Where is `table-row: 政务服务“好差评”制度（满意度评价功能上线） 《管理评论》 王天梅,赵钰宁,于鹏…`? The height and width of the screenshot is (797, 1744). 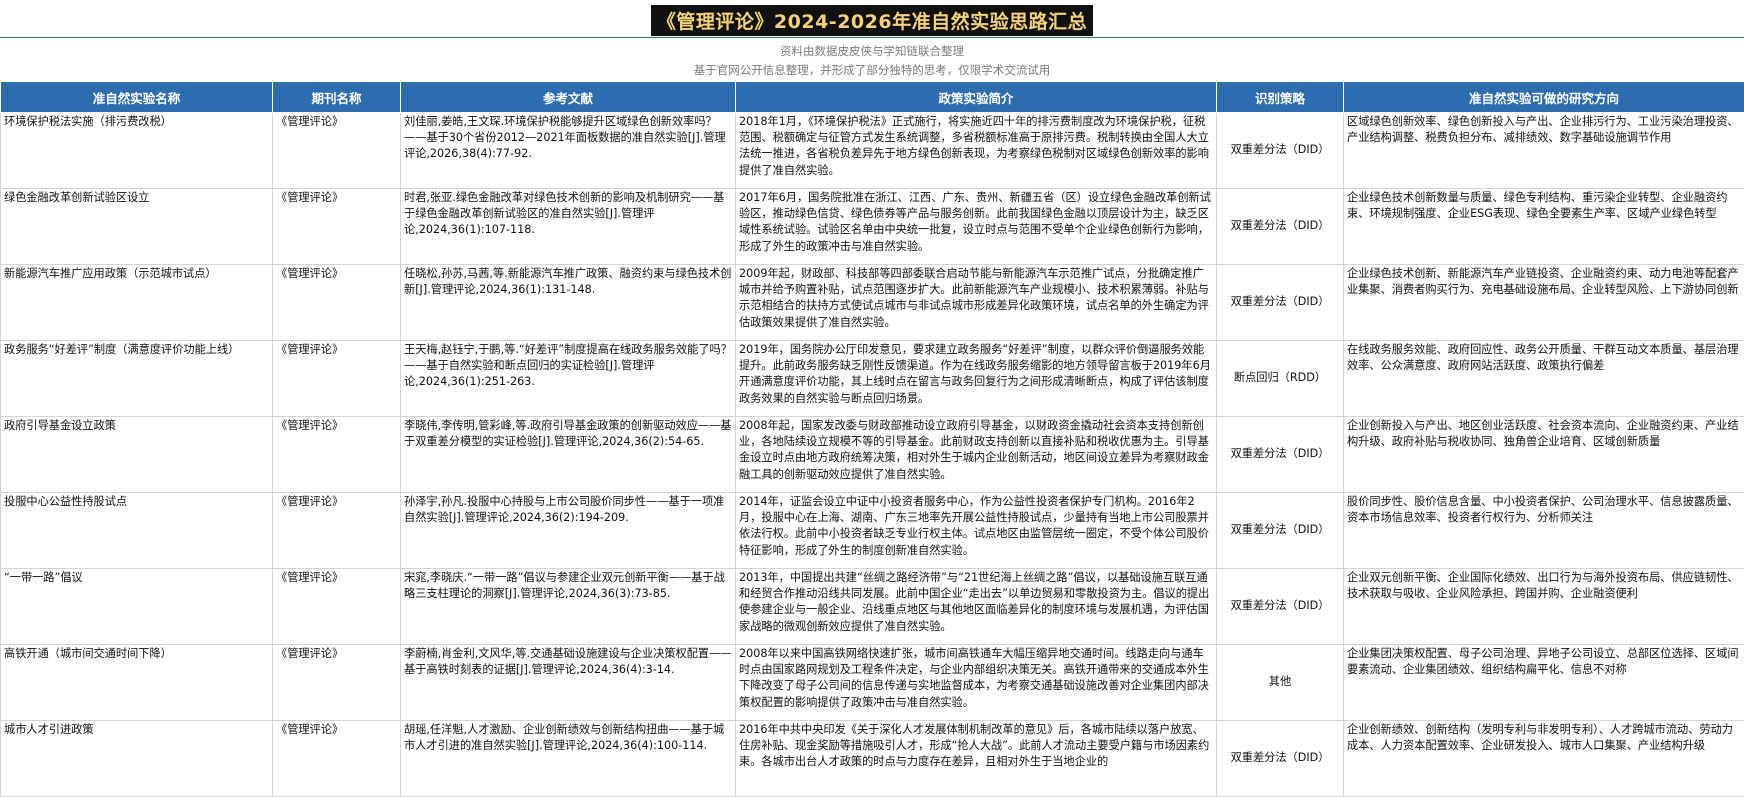 table-row: 政务服务“好差评”制度（满意度评价功能上线） 《管理评论》 王天梅,赵钰宁,于鹏… is located at coordinates (872, 379).